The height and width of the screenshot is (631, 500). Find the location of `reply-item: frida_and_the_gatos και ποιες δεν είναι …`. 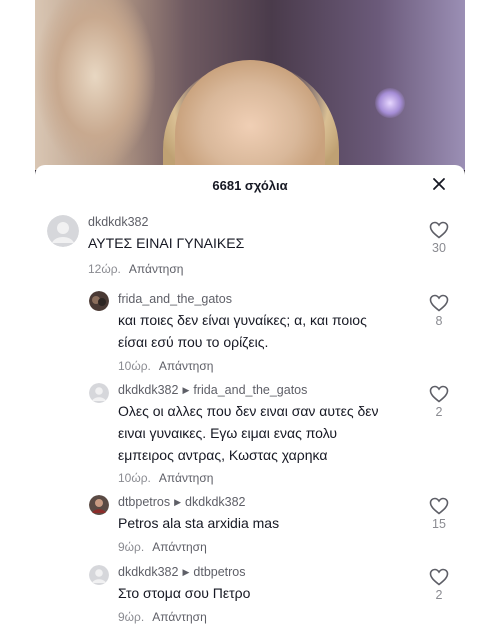

reply-item: frida_and_the_gatos και ποιες δεν είναι … is located at coordinates (250, 330).